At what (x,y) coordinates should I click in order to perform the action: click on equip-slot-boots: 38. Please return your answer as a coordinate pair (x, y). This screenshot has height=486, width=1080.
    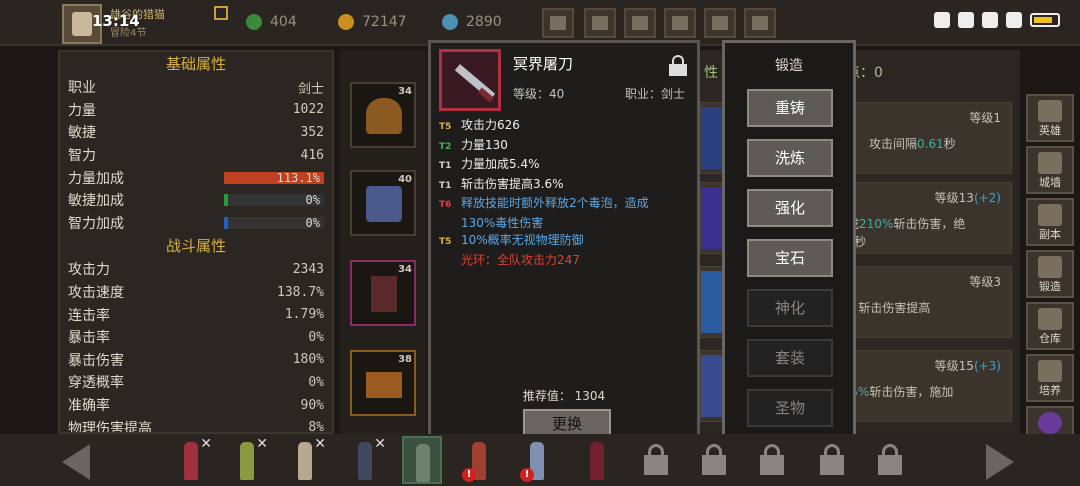
    Looking at the image, I should click on (383, 383).